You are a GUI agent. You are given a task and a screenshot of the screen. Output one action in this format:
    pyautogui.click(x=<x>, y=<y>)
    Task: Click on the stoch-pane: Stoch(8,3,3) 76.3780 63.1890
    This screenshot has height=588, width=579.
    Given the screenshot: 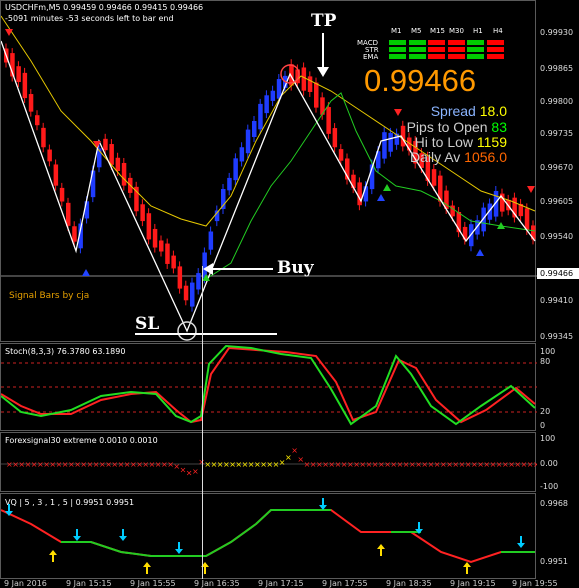 What is the action you would take?
    pyautogui.click(x=268, y=387)
    